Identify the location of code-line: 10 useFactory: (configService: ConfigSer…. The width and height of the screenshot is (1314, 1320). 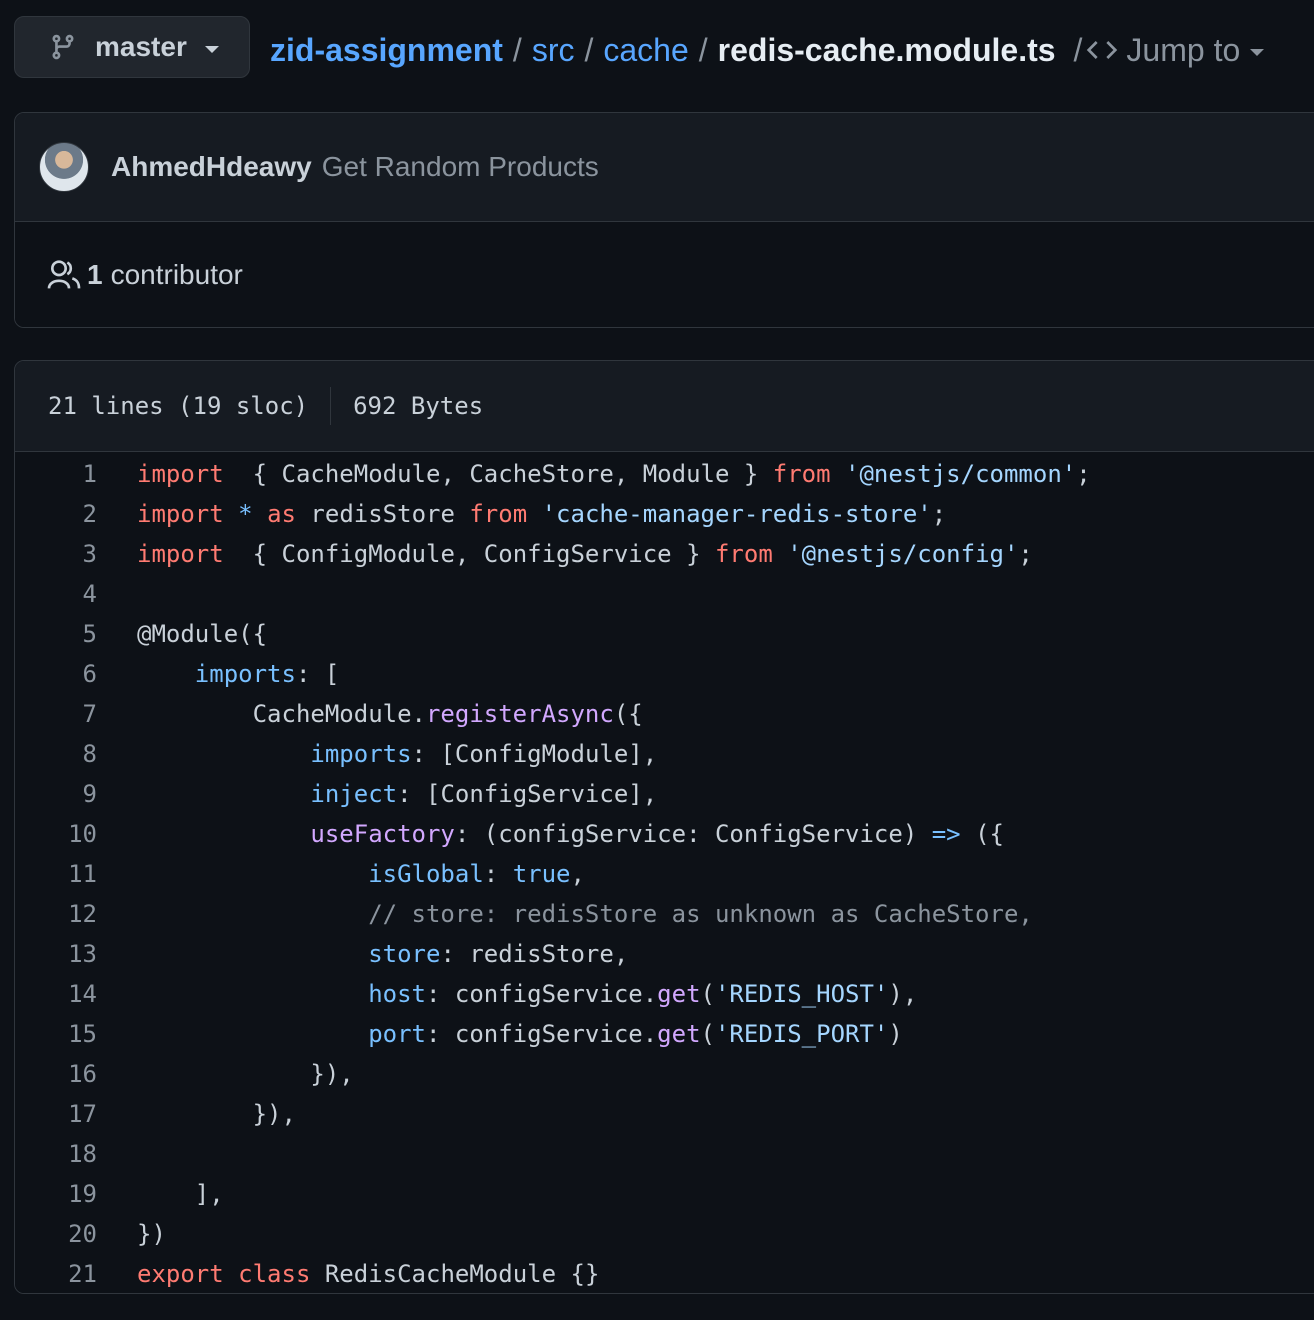
(664, 834).